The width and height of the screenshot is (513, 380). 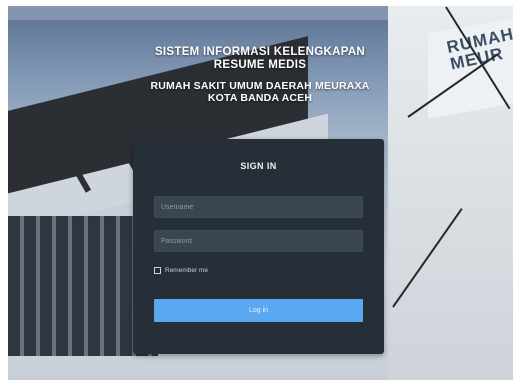 I want to click on hospital-city-line: KOTA BANDA ACEH, so click(x=260, y=98).